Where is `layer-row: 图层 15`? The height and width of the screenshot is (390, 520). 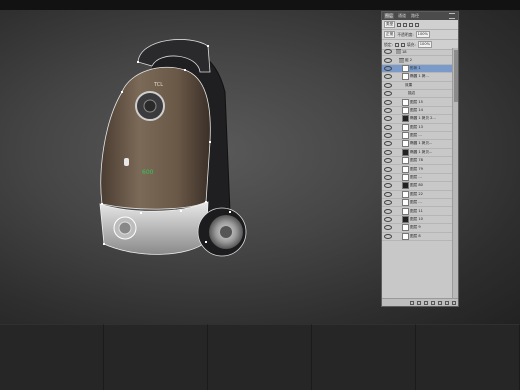 layer-row: 图层 15 is located at coordinates (417, 102).